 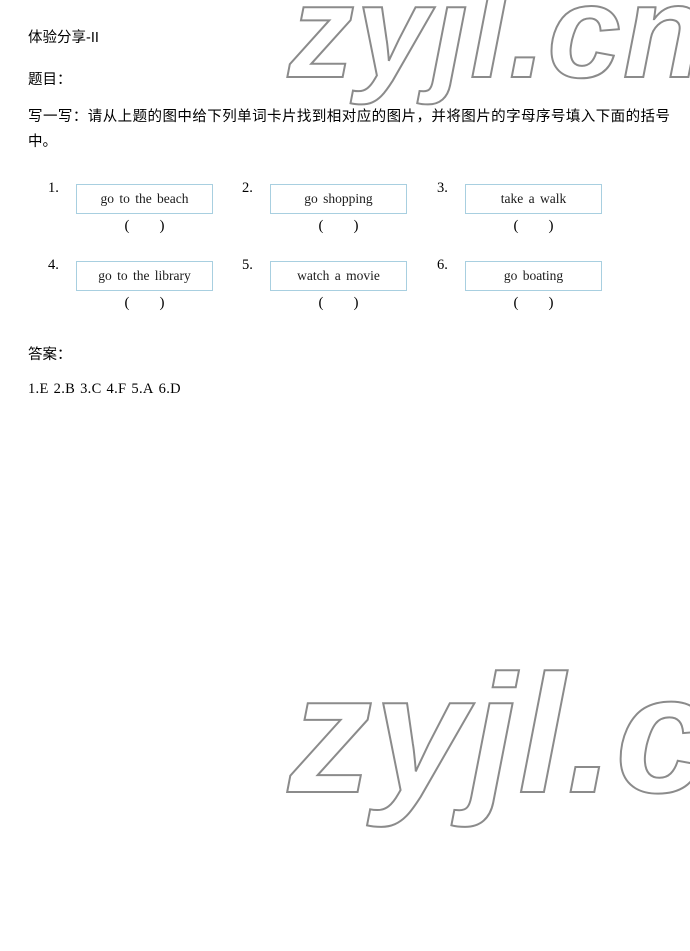 I want to click on card-box: go to the library, so click(x=144, y=276).